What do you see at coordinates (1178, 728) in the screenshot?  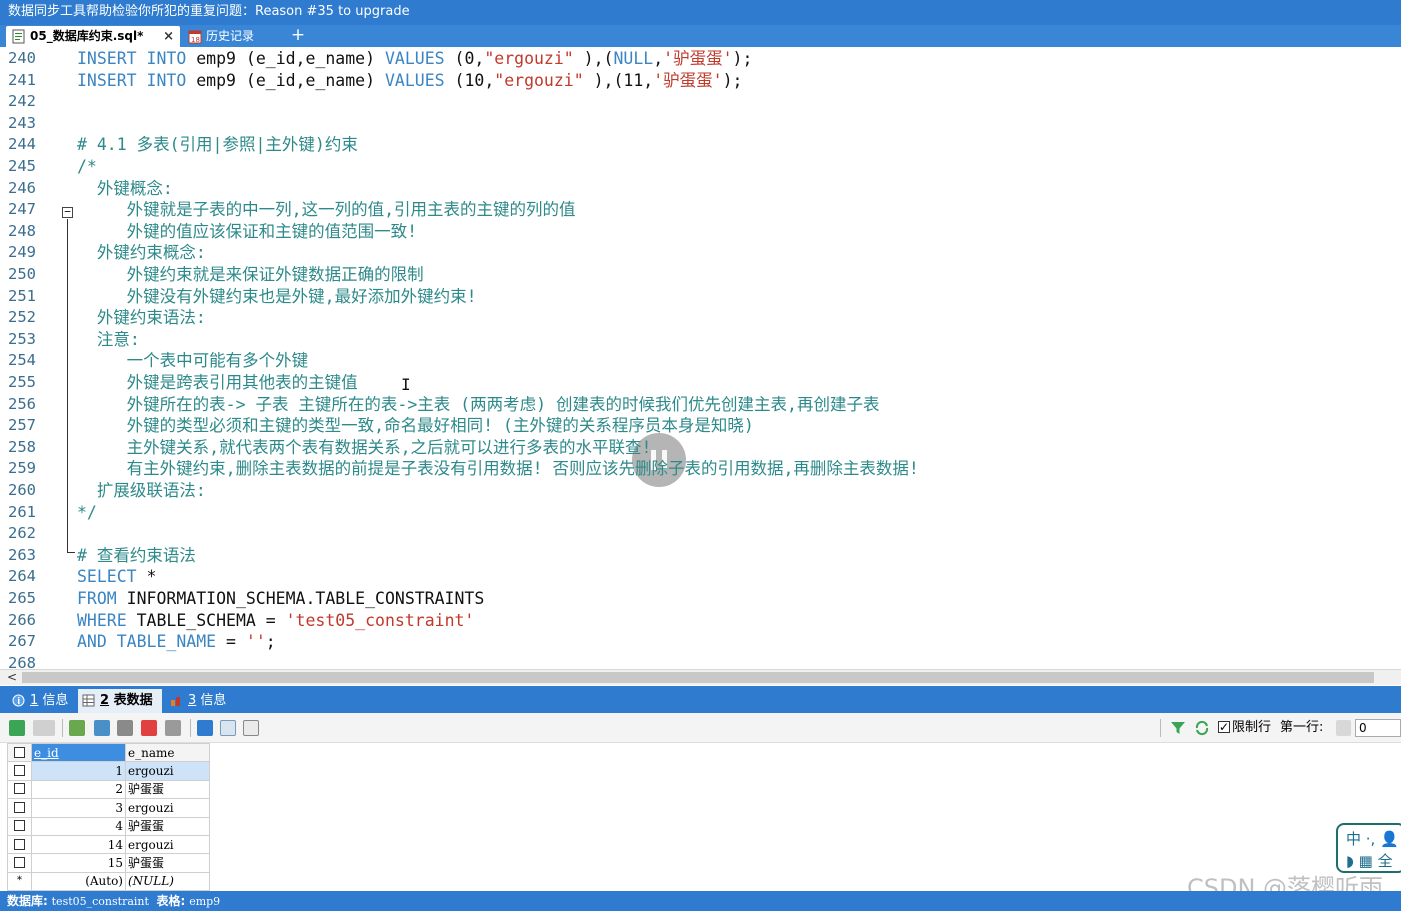 I see `filter-icon` at bounding box center [1178, 728].